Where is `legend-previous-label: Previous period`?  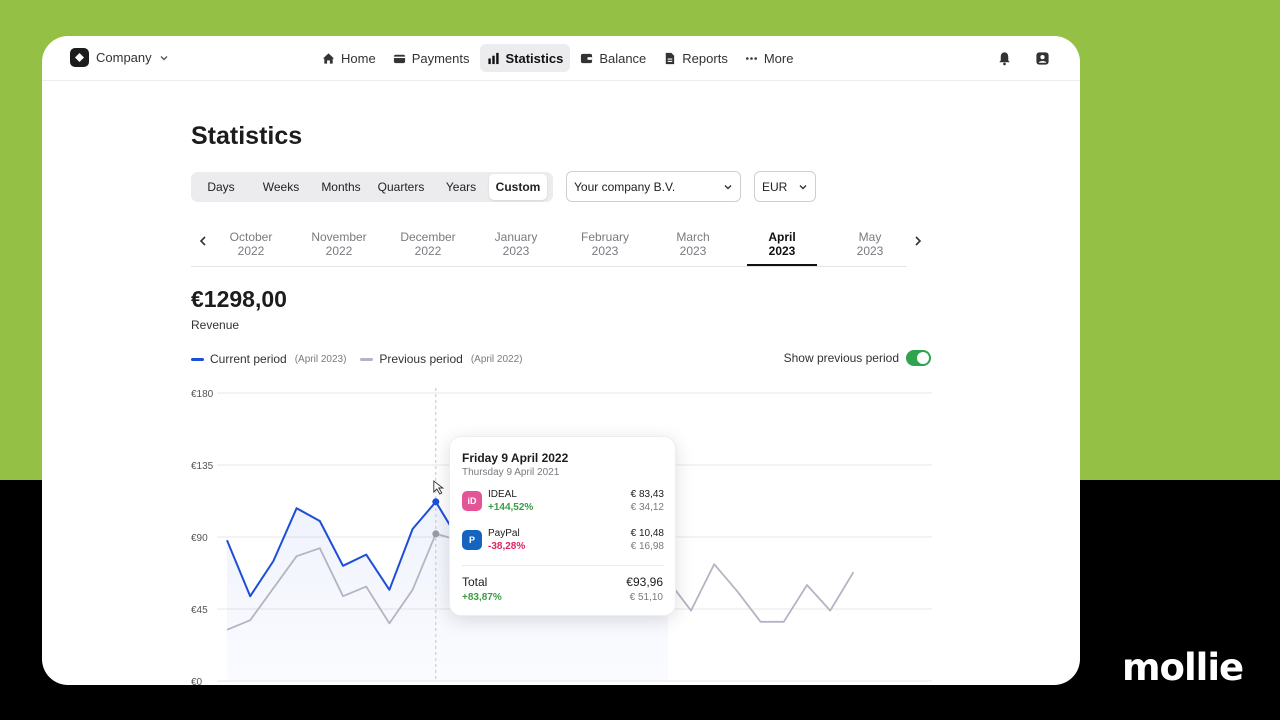 legend-previous-label: Previous period is located at coordinates (421, 359).